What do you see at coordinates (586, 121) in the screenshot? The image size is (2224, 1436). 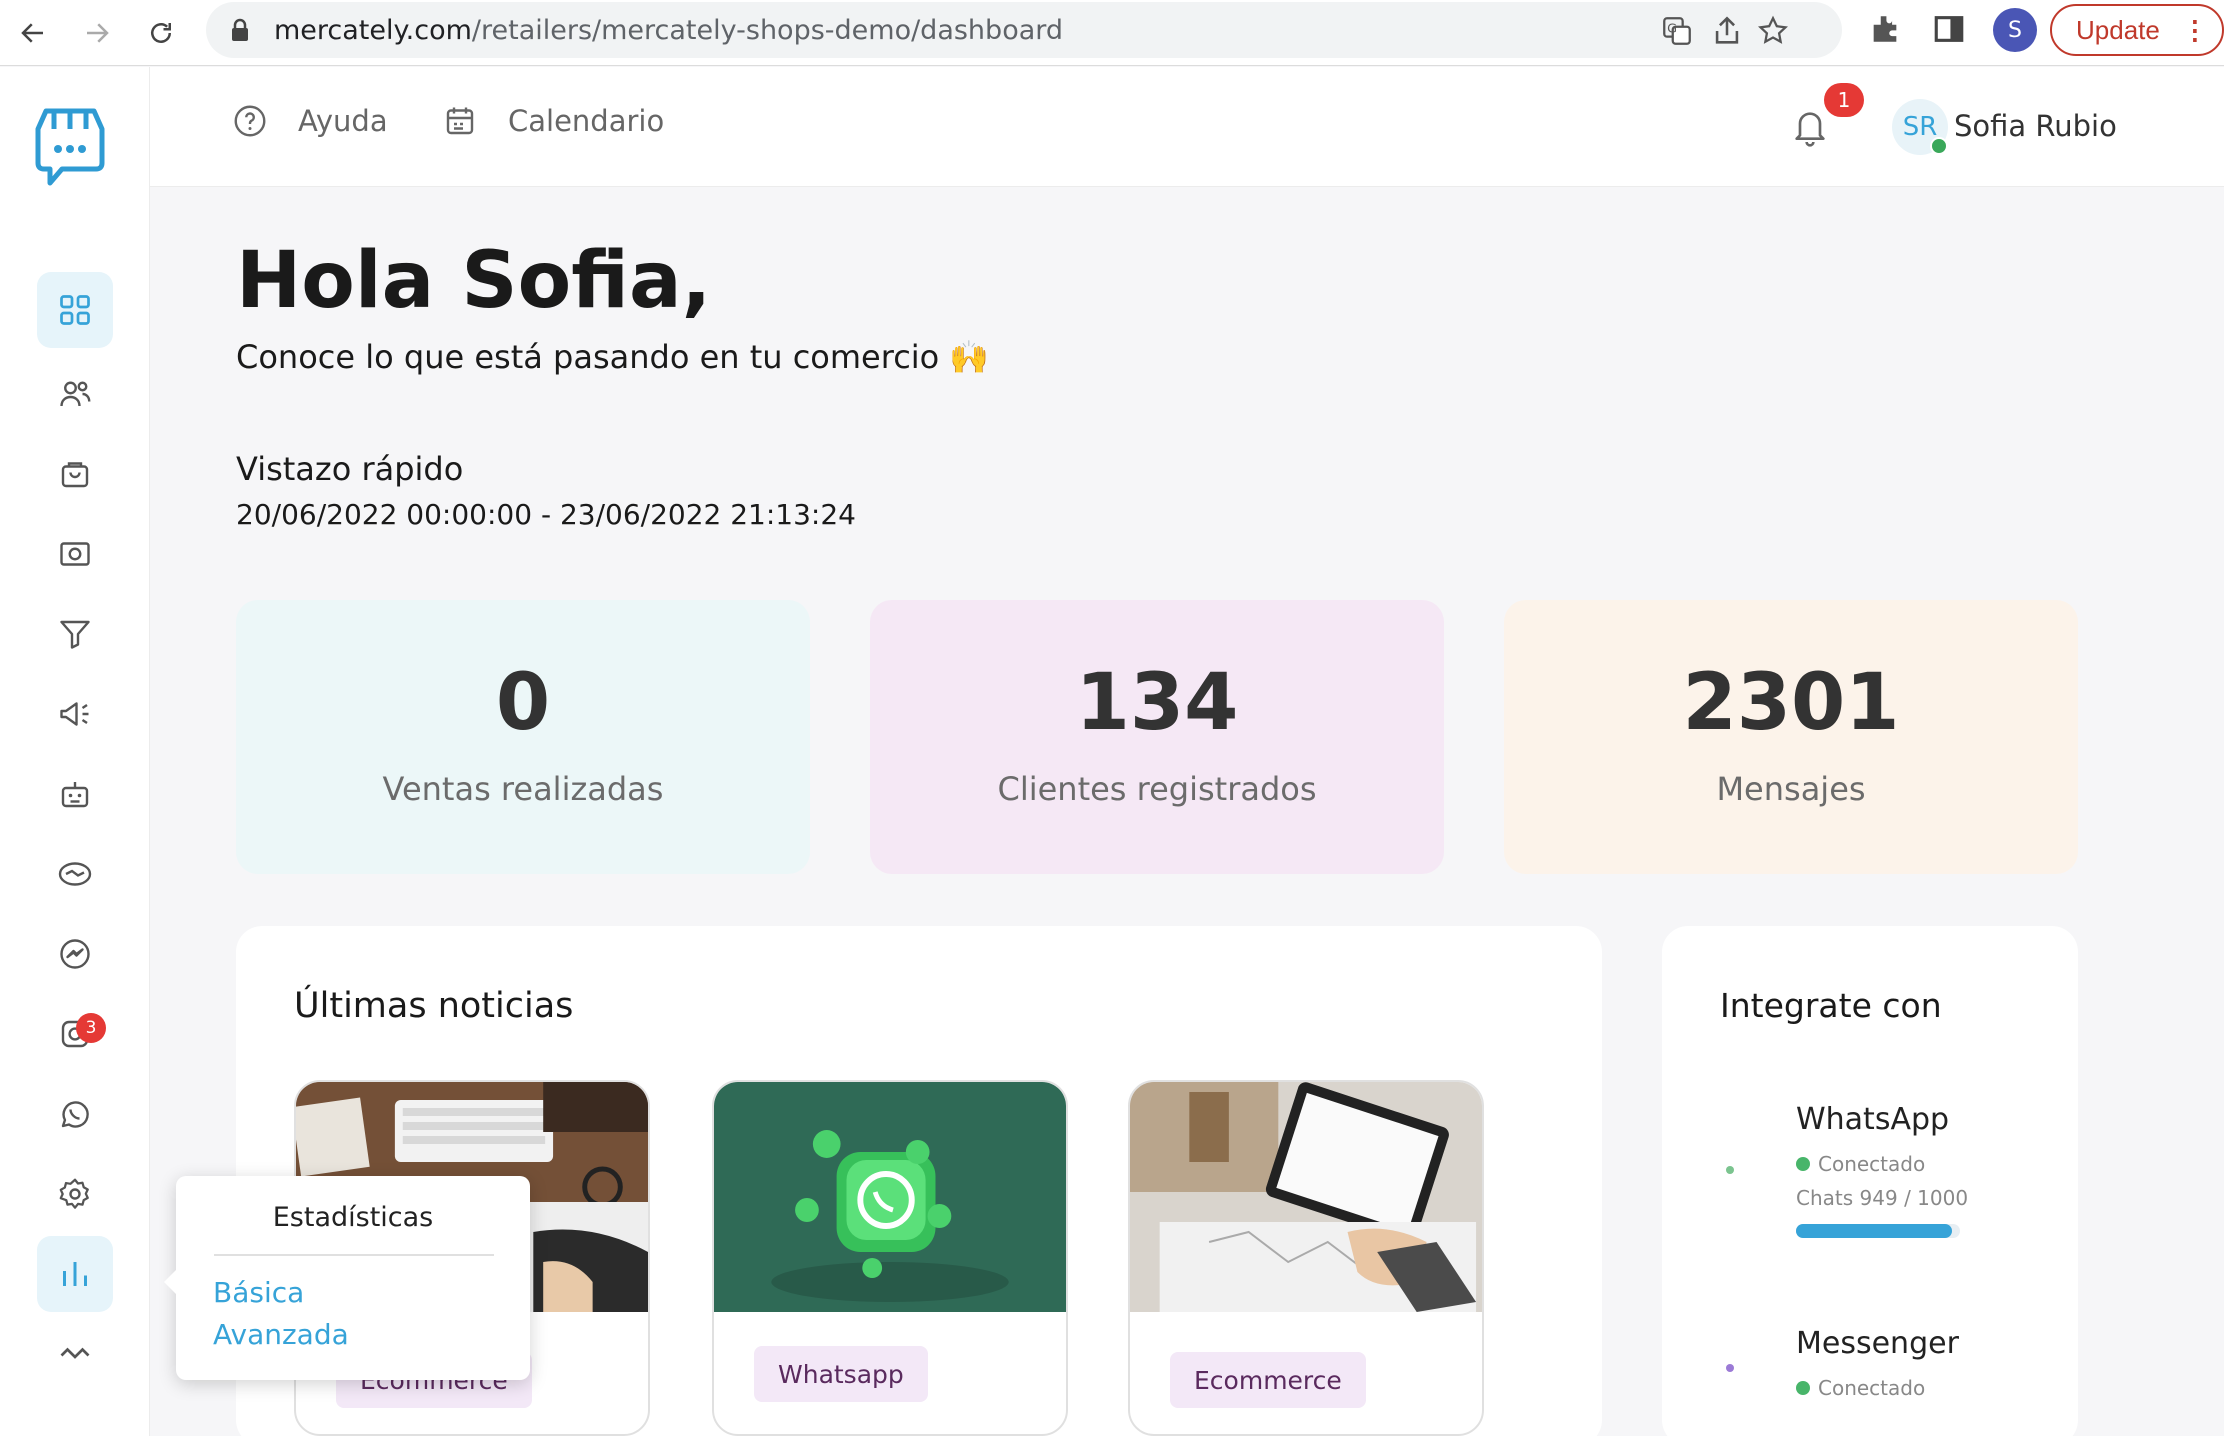 I see `calendar-label: Calendario` at bounding box center [586, 121].